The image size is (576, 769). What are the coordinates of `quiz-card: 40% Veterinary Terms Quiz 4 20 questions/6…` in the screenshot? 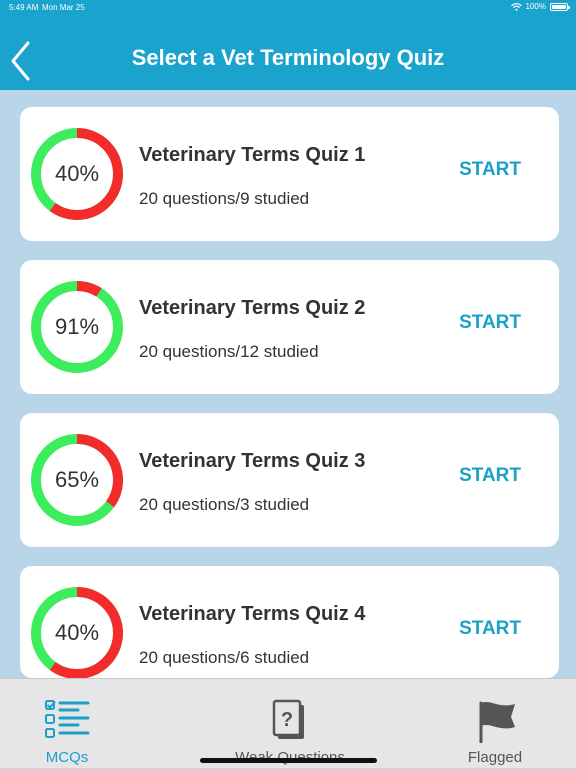 It's located at (289, 622).